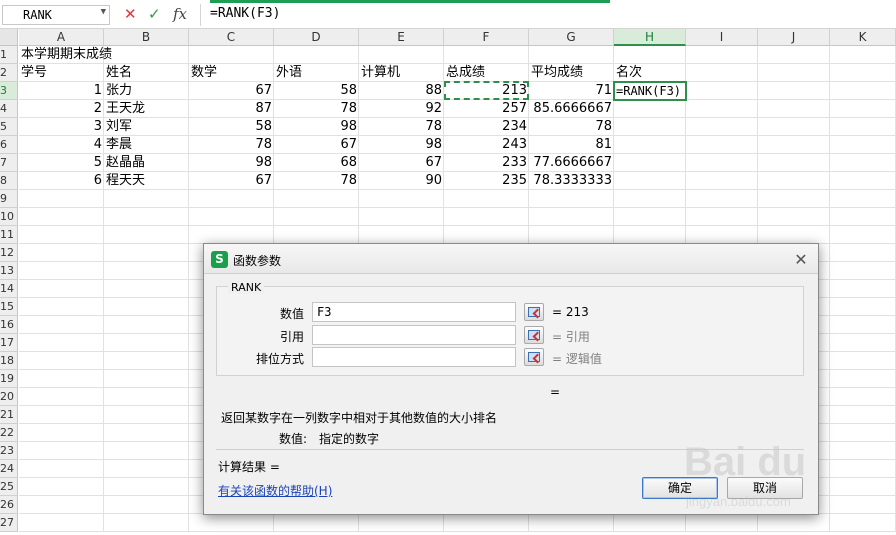 The height and width of the screenshot is (535, 896). Describe the element at coordinates (130, 14) in the screenshot. I see `cancel-formula-icon: ✕` at that location.